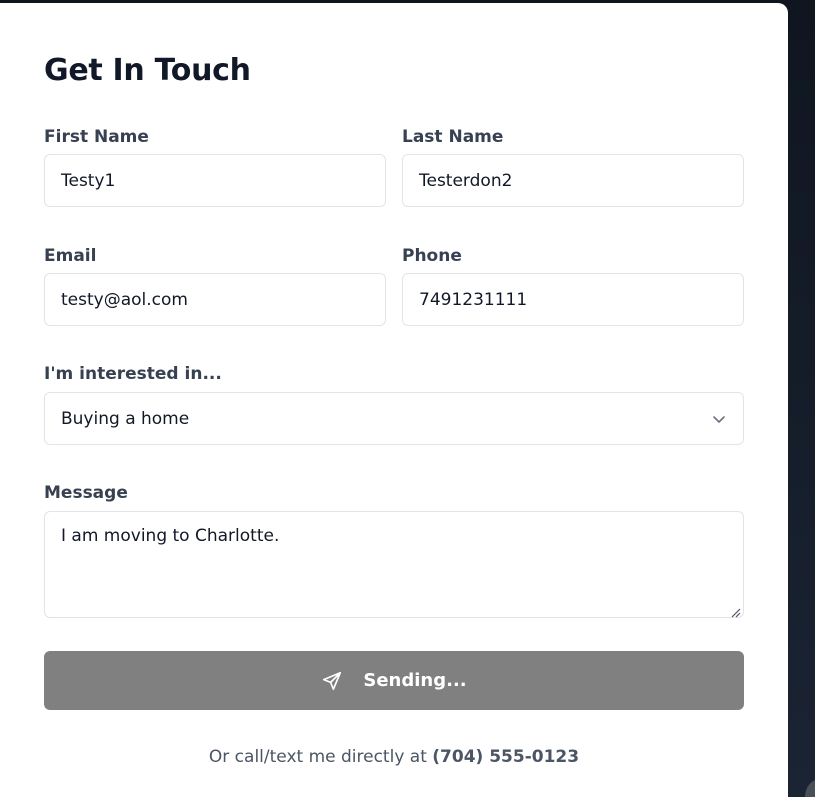  What do you see at coordinates (170, 536) in the screenshot?
I see `message-value: I am moving to Charlotte.` at bounding box center [170, 536].